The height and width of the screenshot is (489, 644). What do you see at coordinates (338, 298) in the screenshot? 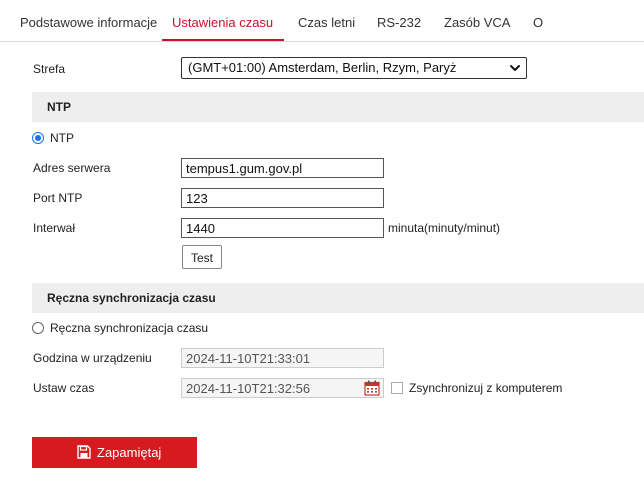
I see `manual-sync-section-header: Ręczna synchronizacja czasu` at bounding box center [338, 298].